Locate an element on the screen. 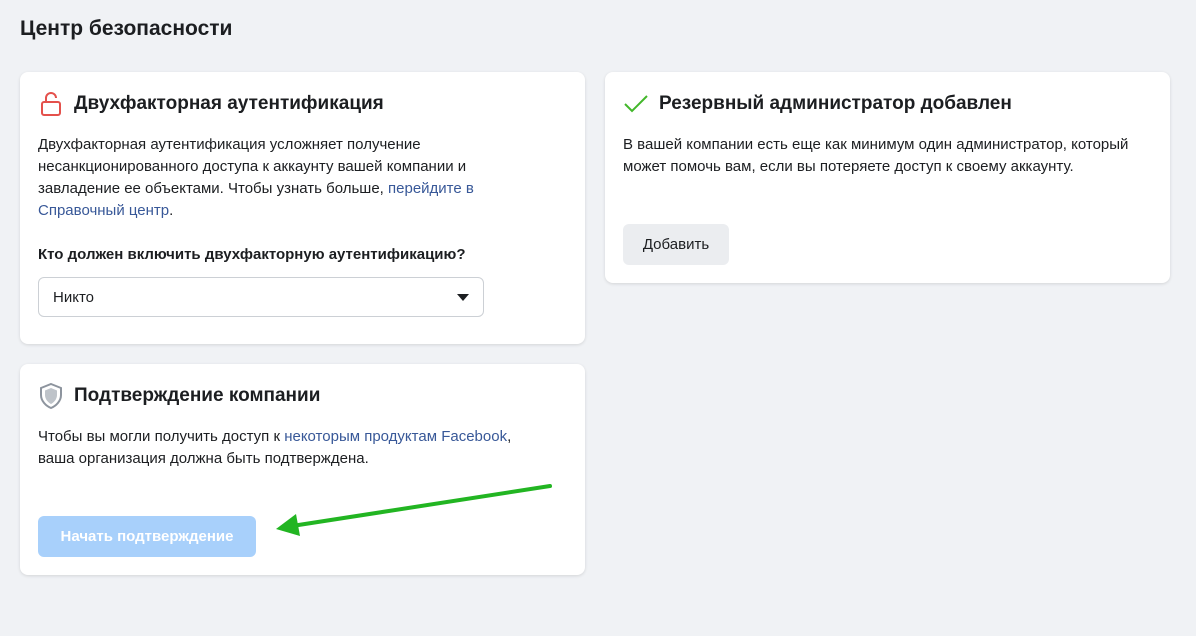 Image resolution: width=1196 pixels, height=636 pixels. checkmark-icon is located at coordinates (636, 104).